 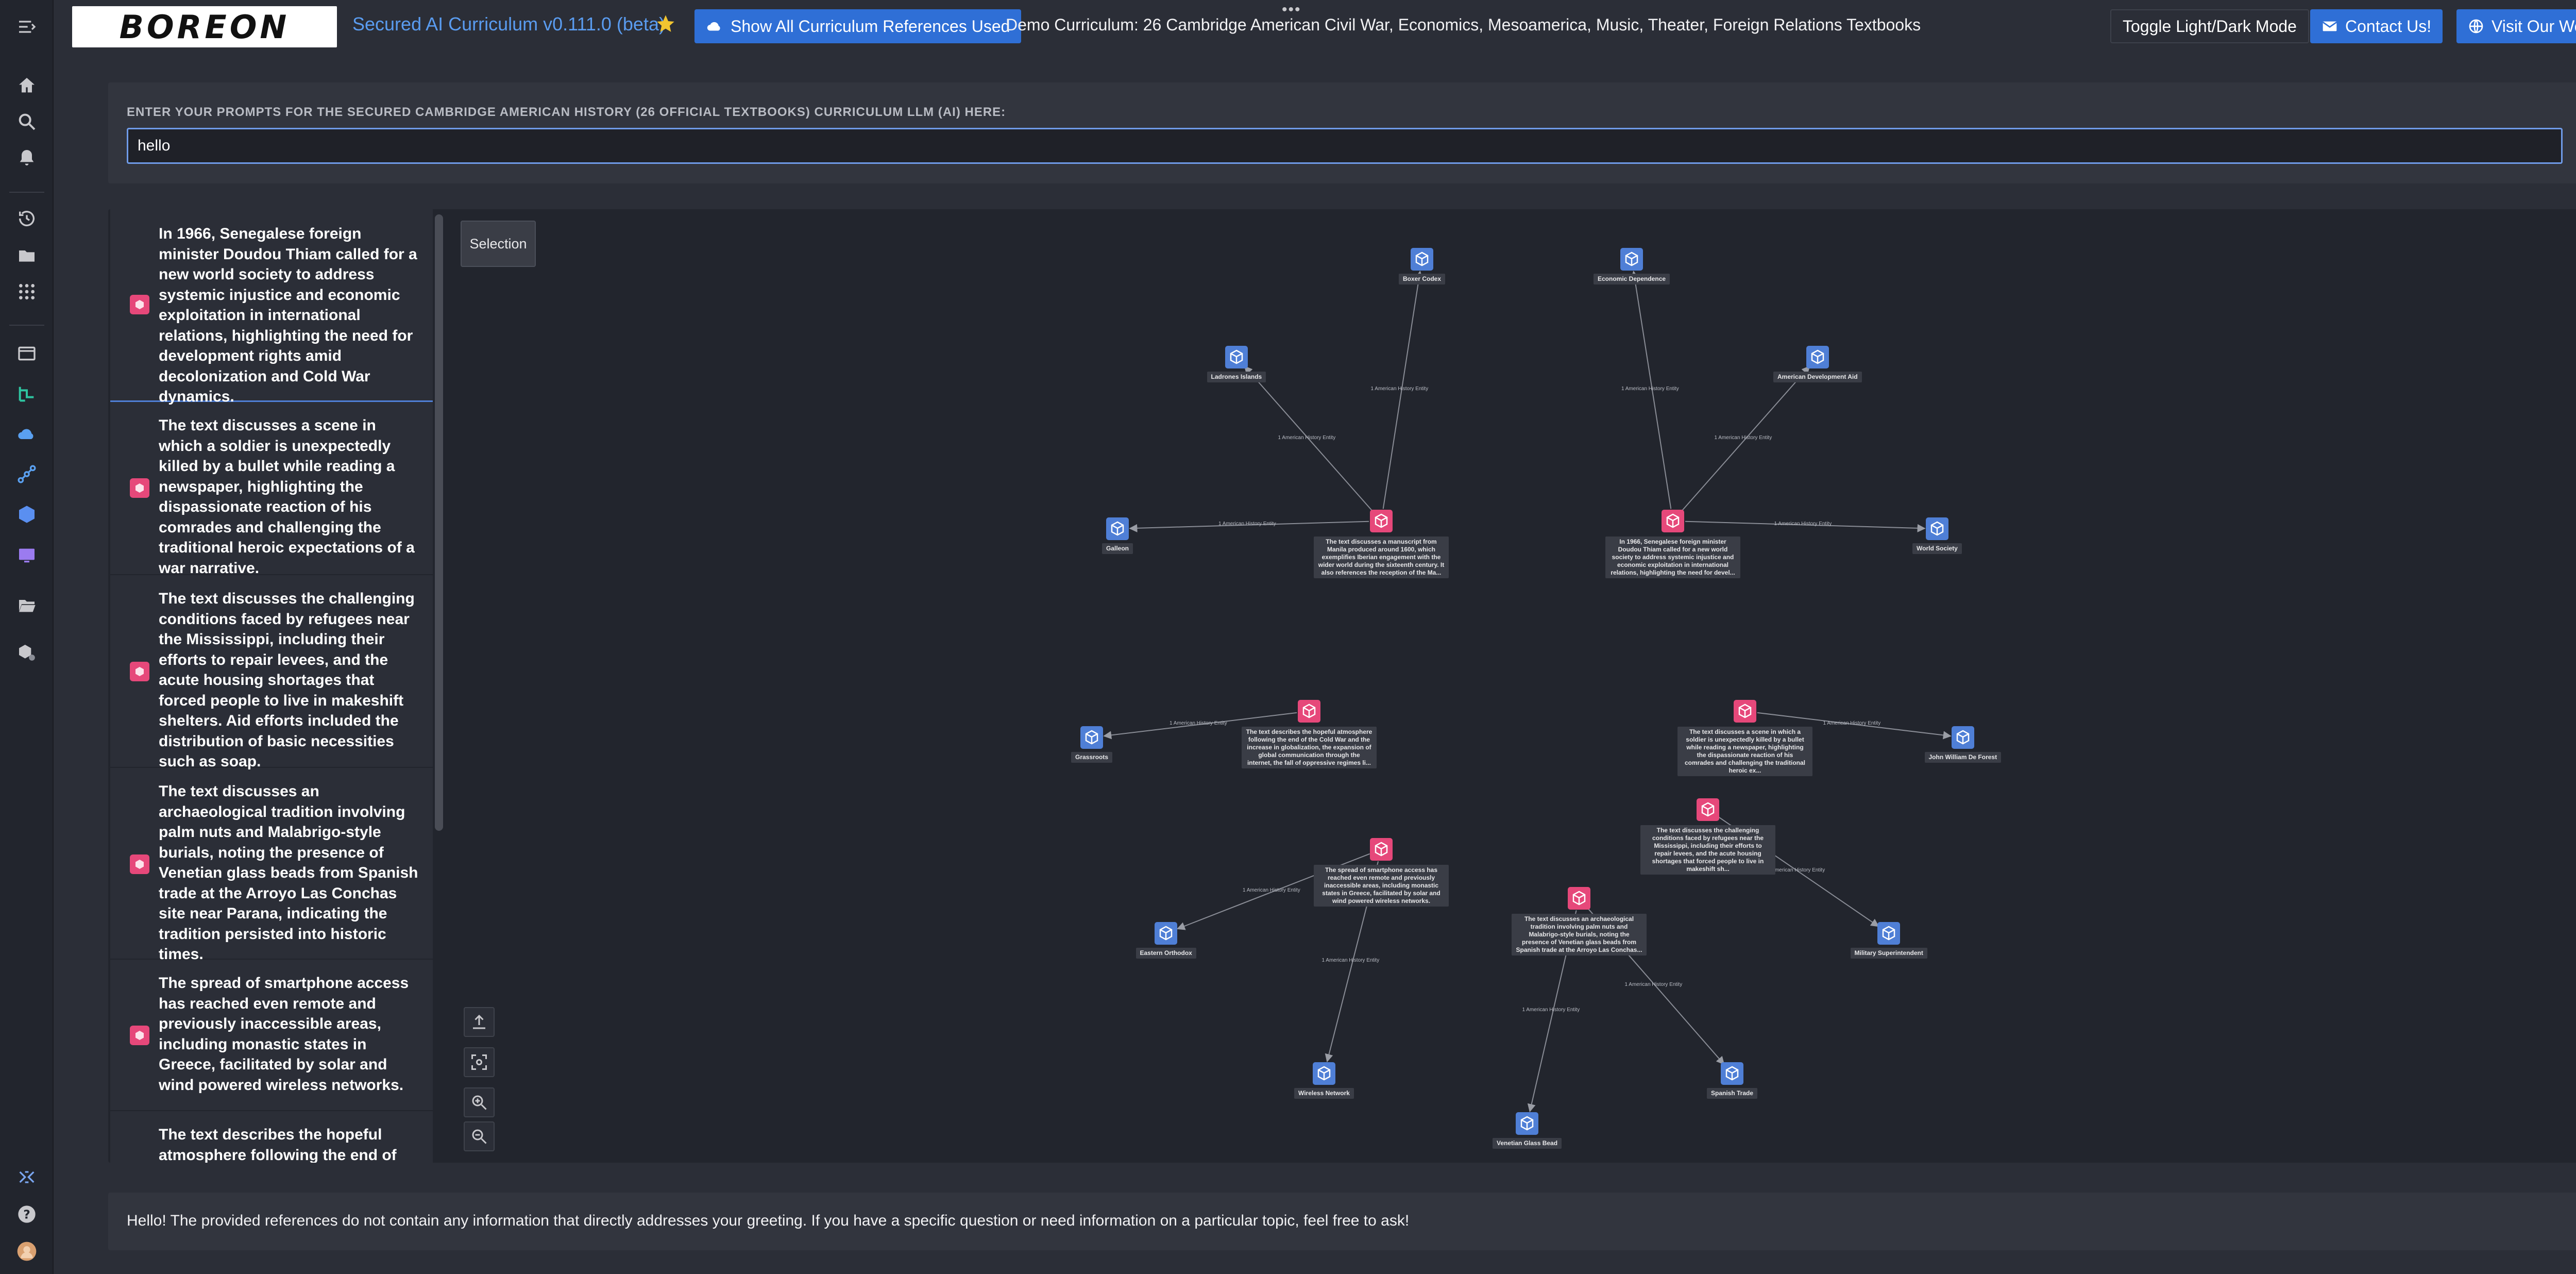 What do you see at coordinates (26, 1251) in the screenshot?
I see `avatar` at bounding box center [26, 1251].